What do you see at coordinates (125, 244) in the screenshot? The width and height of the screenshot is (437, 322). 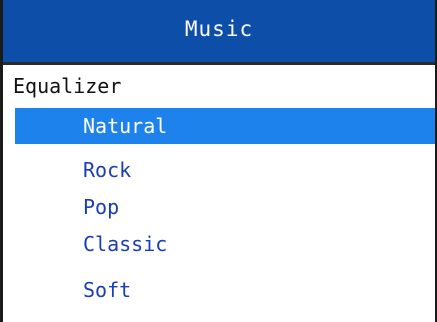 I see `option-label: Classic` at bounding box center [125, 244].